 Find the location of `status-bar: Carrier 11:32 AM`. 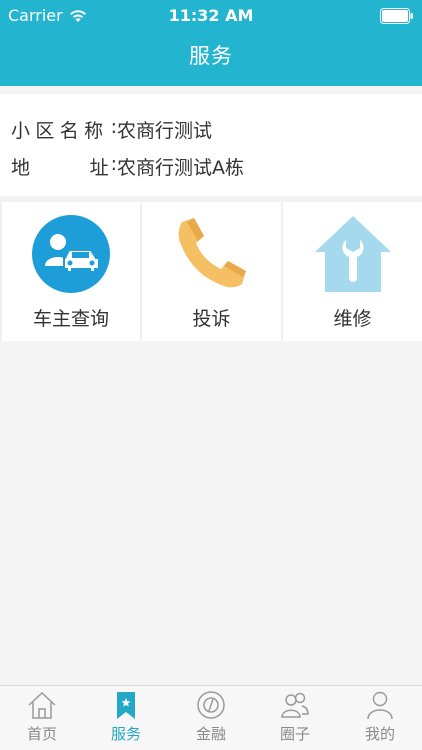

status-bar: Carrier 11:32 AM is located at coordinates (211, 15).